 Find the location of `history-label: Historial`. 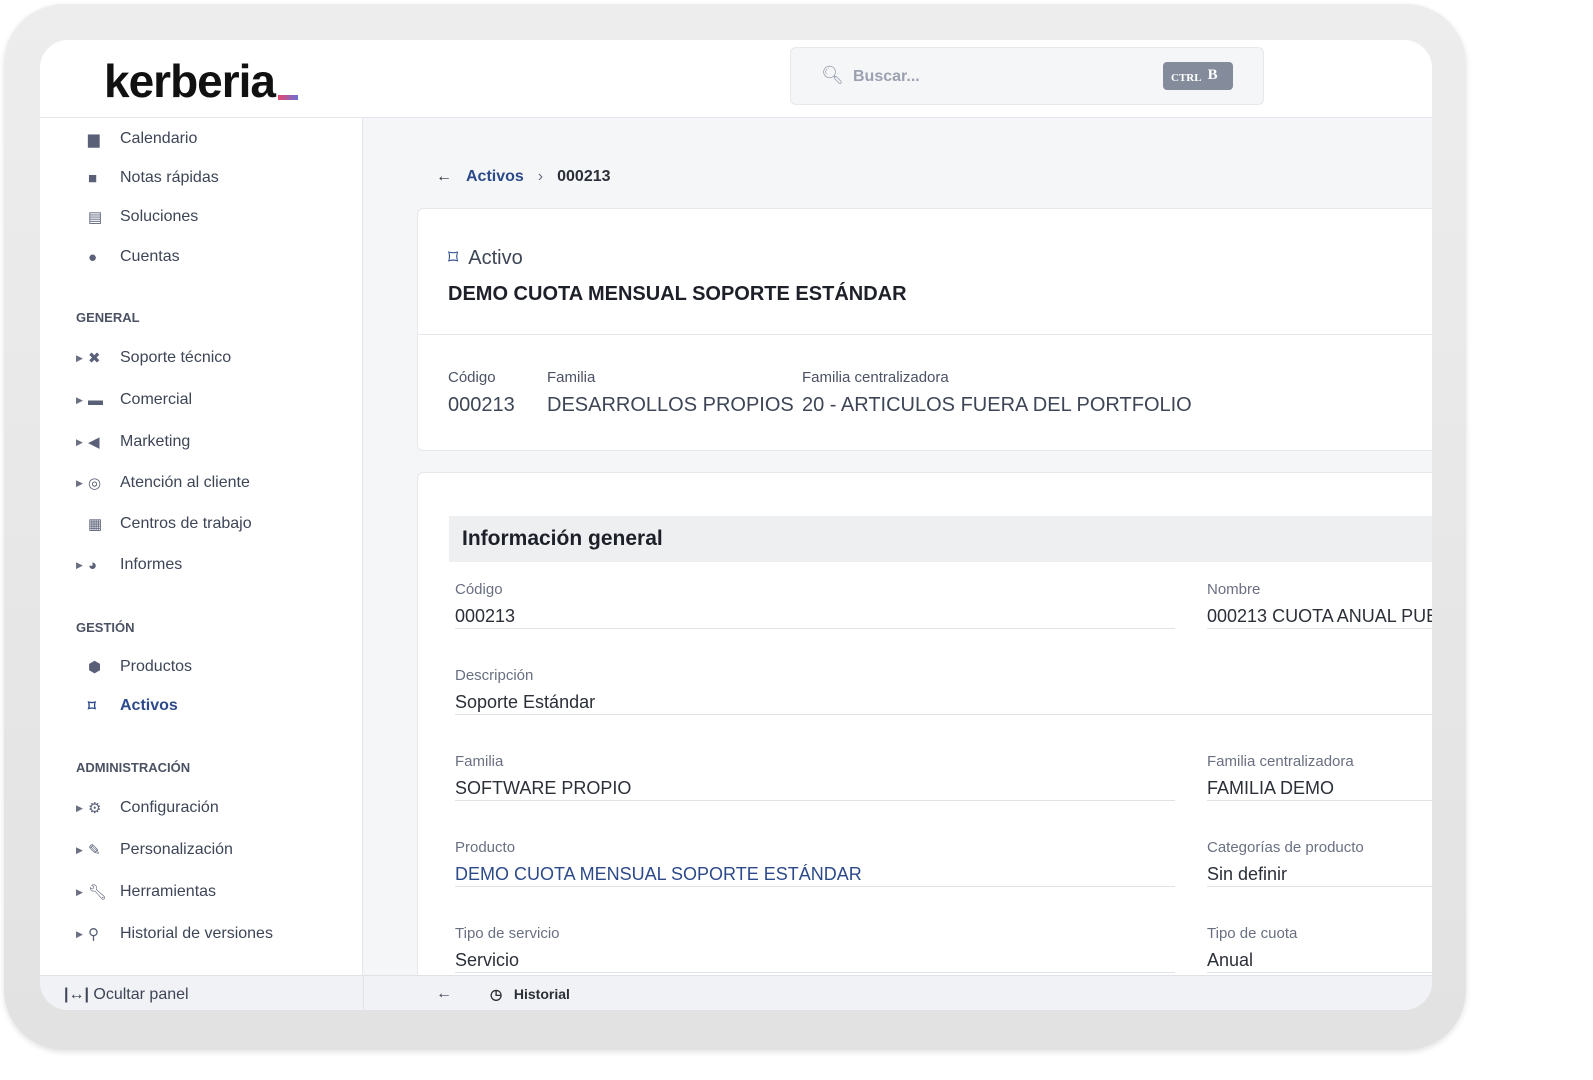

history-label: Historial is located at coordinates (541, 994).